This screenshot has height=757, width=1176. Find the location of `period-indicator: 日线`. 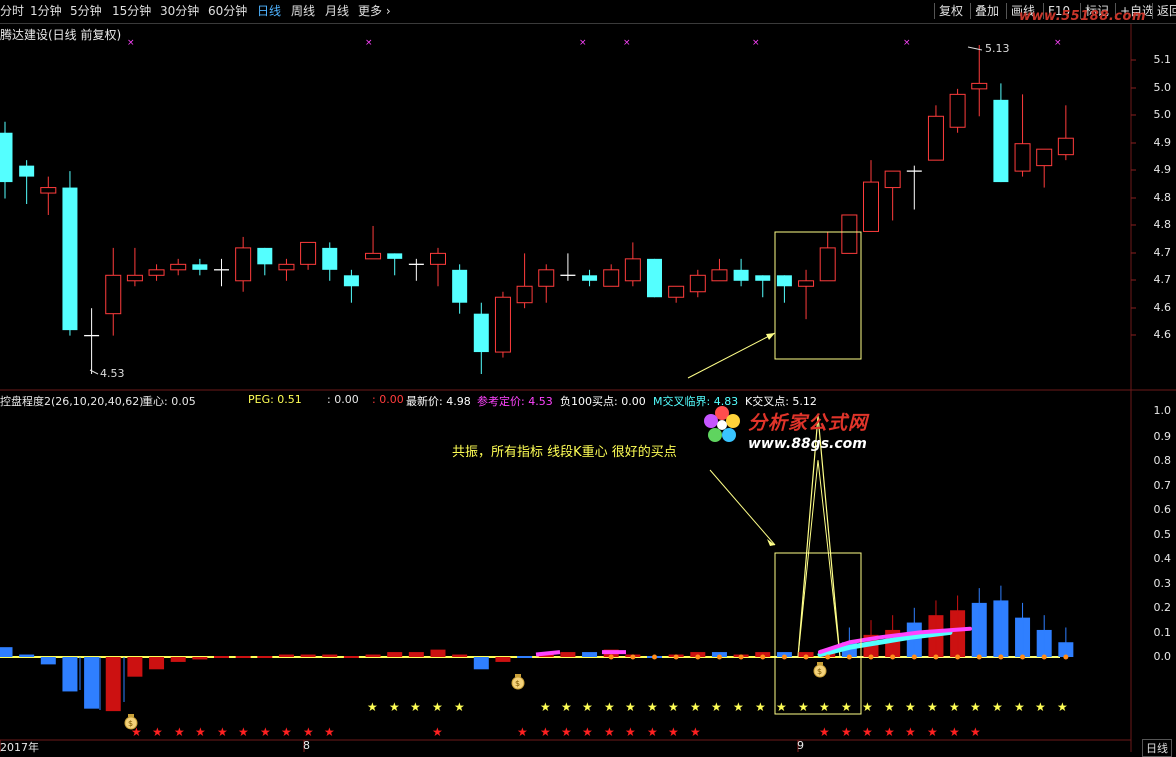

period-indicator: 日线 is located at coordinates (1157, 748).